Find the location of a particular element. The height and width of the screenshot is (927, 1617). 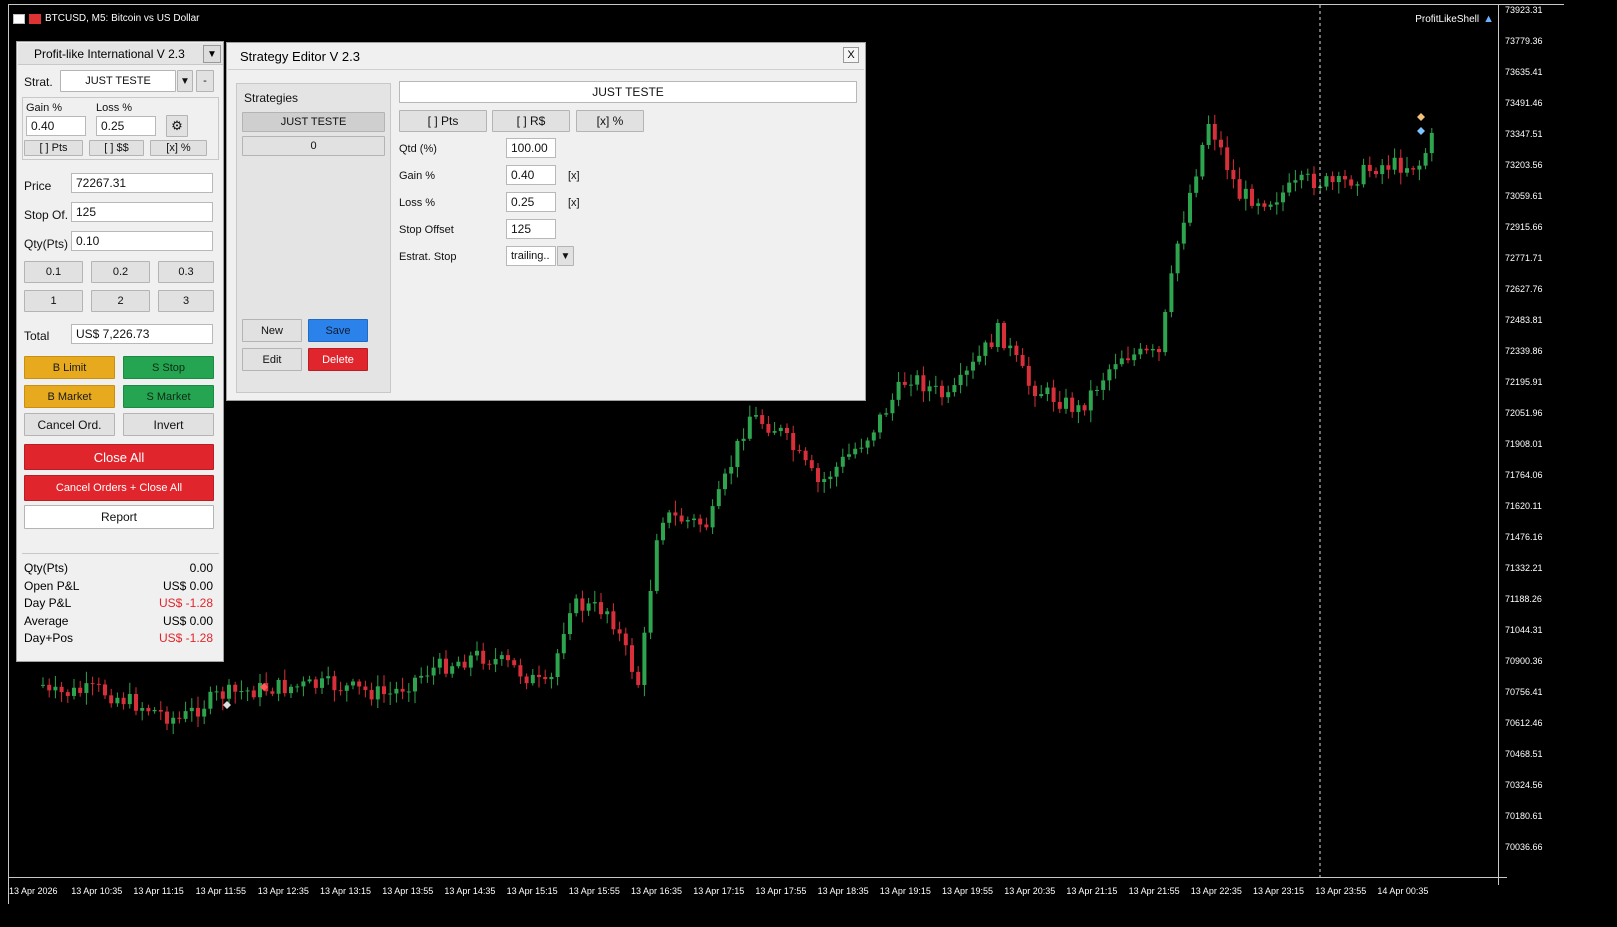

time-tick-label: 13 Apr 2026 is located at coordinates (33, 891).